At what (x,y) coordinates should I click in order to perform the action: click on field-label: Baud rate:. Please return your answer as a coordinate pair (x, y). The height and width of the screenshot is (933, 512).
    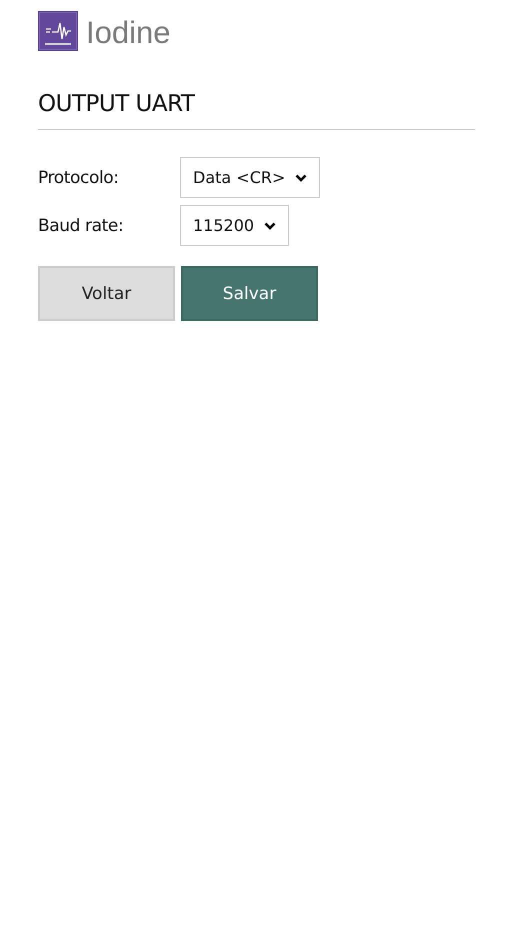
    Looking at the image, I should click on (81, 226).